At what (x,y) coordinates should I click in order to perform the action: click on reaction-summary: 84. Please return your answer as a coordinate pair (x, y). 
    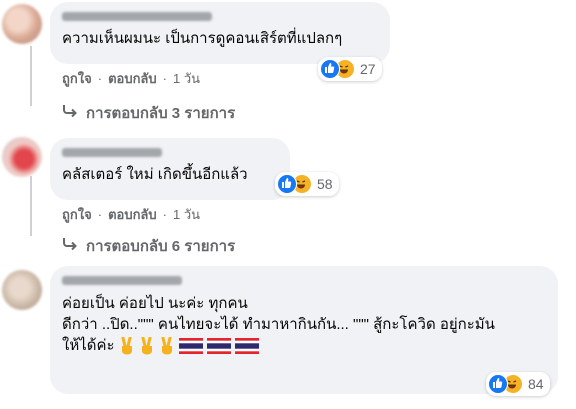
    Looking at the image, I should click on (518, 384).